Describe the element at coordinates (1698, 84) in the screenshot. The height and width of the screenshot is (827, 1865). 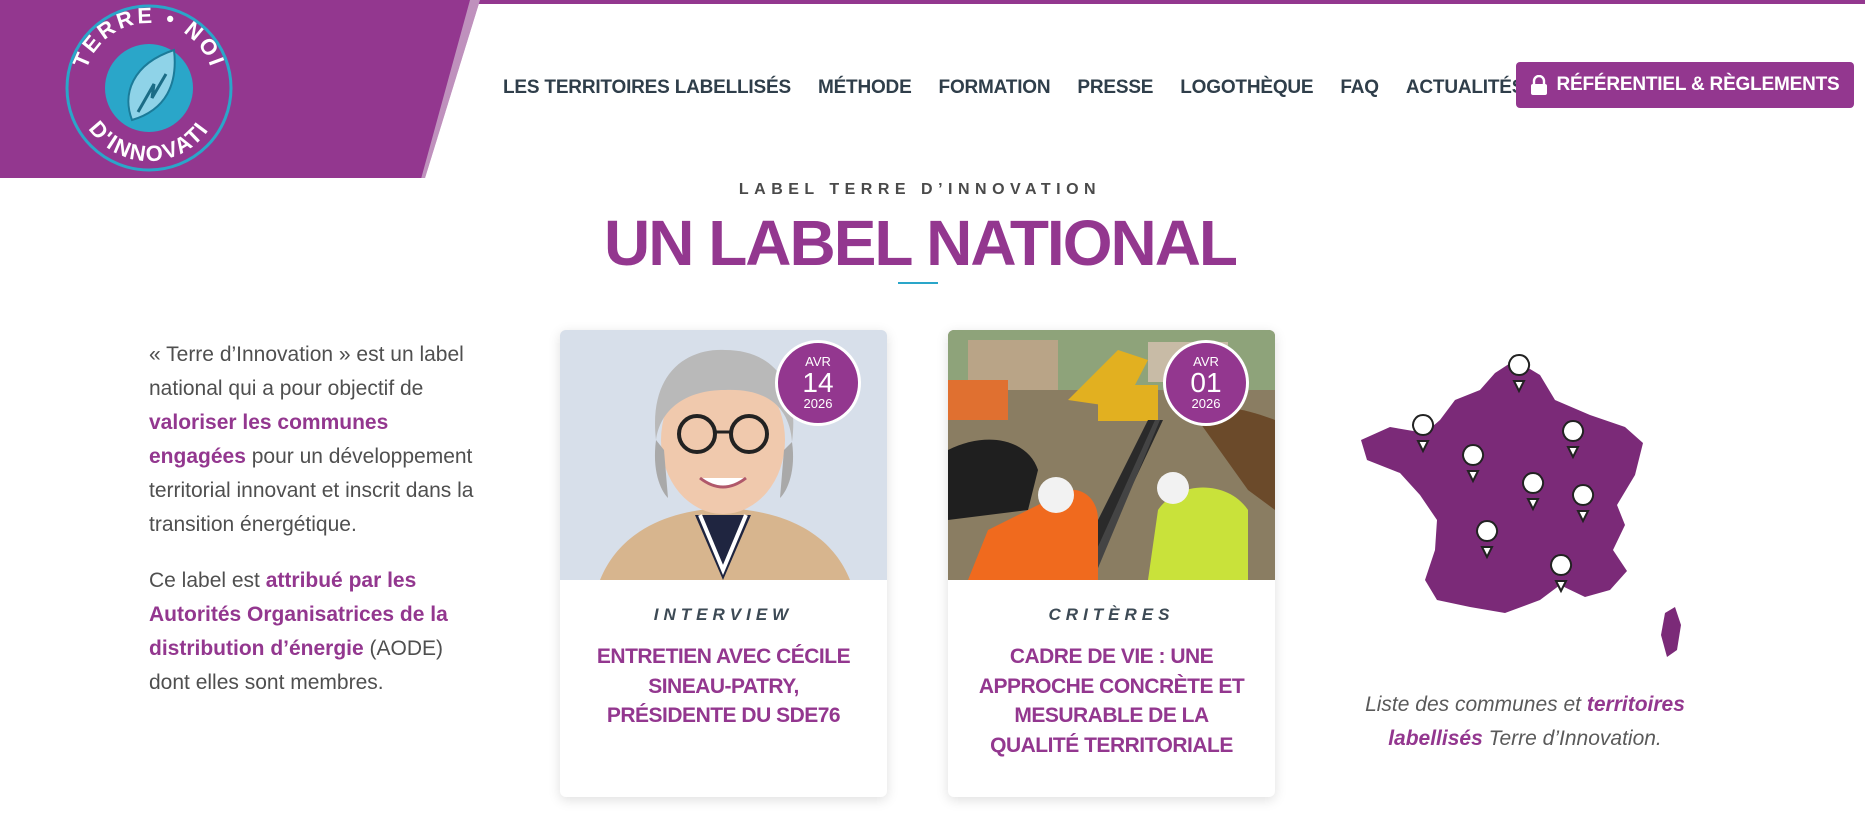
I see `referentiel-button-label: RÉFÉRENTIEL & RÈGLEMENTS` at that location.